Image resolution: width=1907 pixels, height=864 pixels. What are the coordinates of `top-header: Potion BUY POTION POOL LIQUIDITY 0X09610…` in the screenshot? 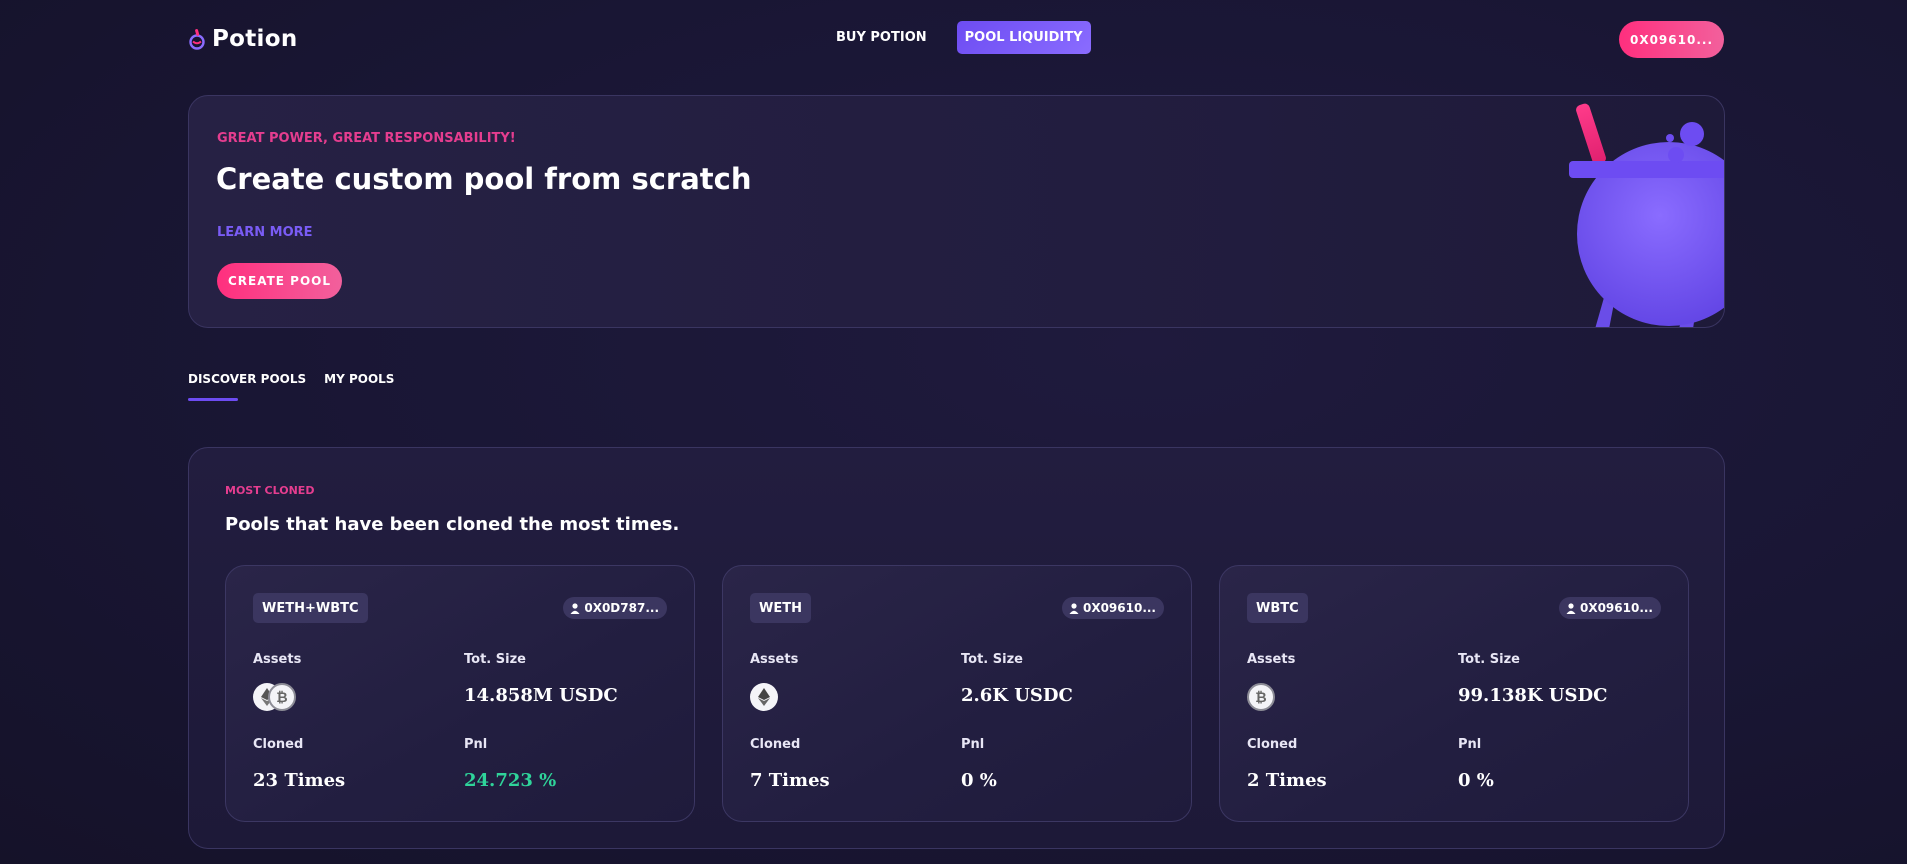 It's located at (953, 40).